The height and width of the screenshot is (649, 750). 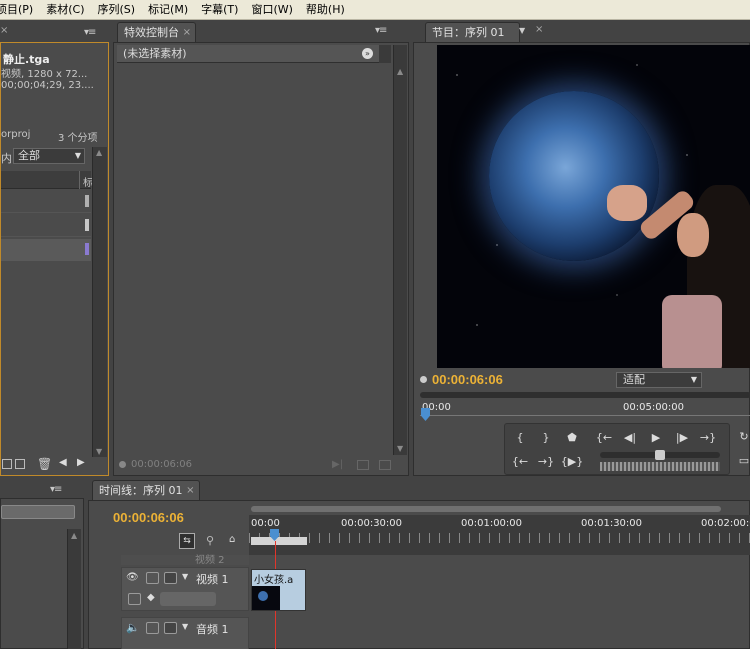 What do you see at coordinates (585, 415) in the screenshot?
I see `ruler-line` at bounding box center [585, 415].